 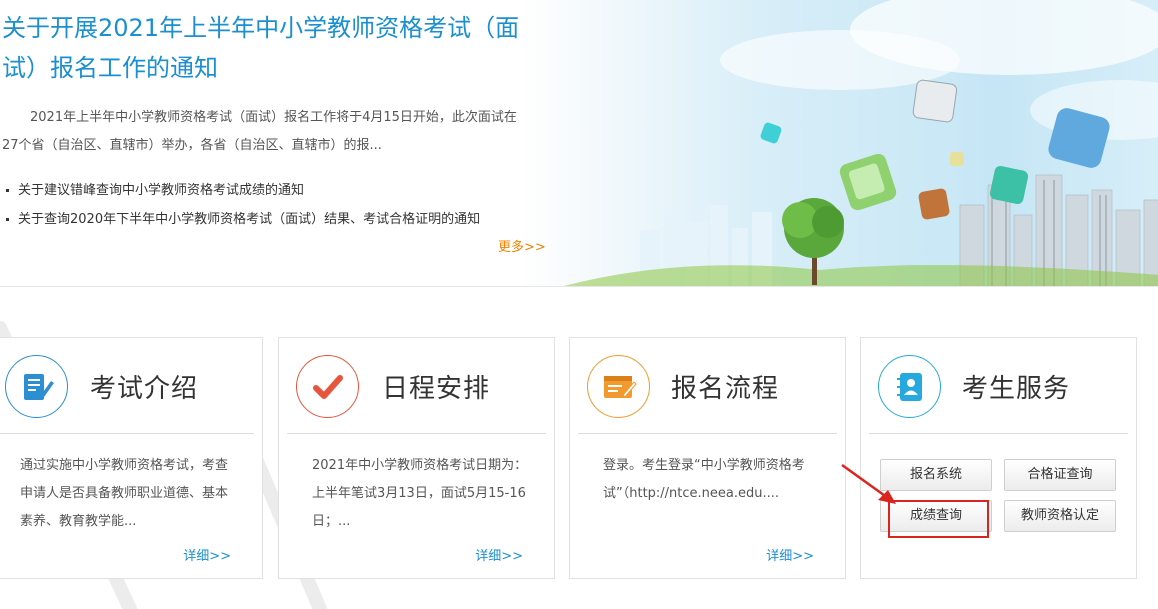 I want to click on checkmark-icon, so click(x=327, y=386).